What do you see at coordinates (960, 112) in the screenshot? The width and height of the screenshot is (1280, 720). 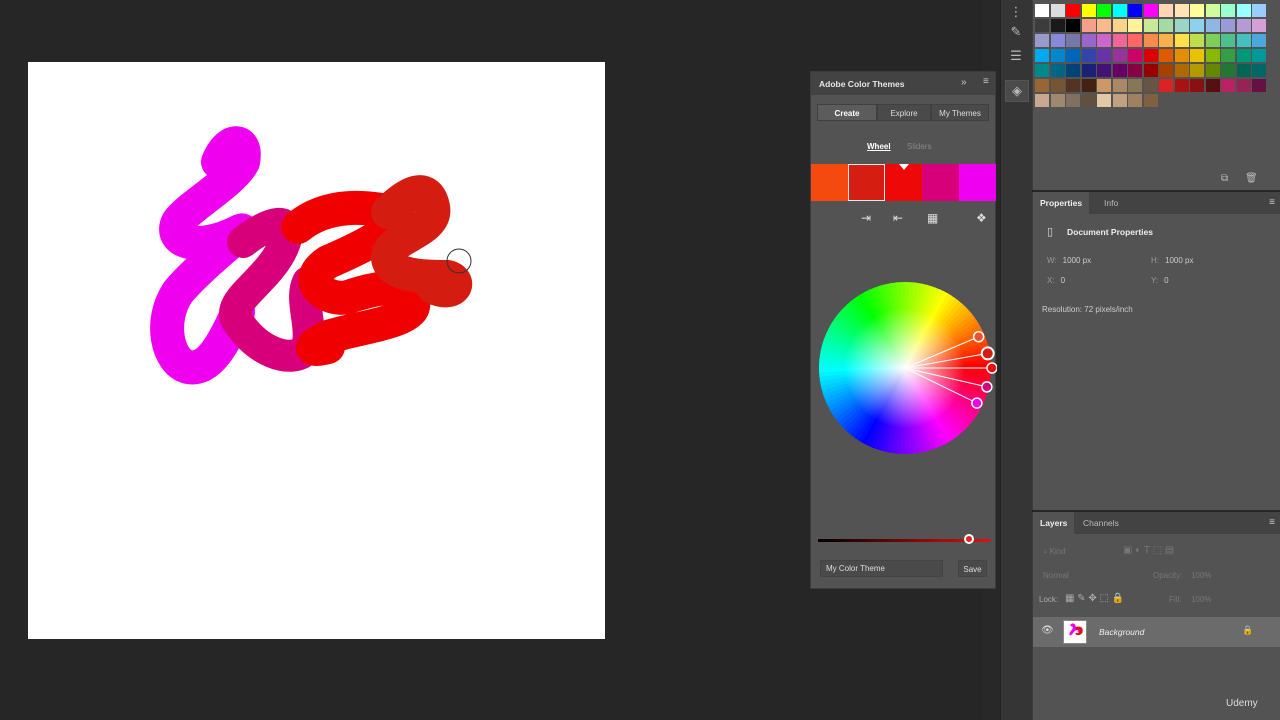 I see `tab-my-themes: My Themes` at bounding box center [960, 112].